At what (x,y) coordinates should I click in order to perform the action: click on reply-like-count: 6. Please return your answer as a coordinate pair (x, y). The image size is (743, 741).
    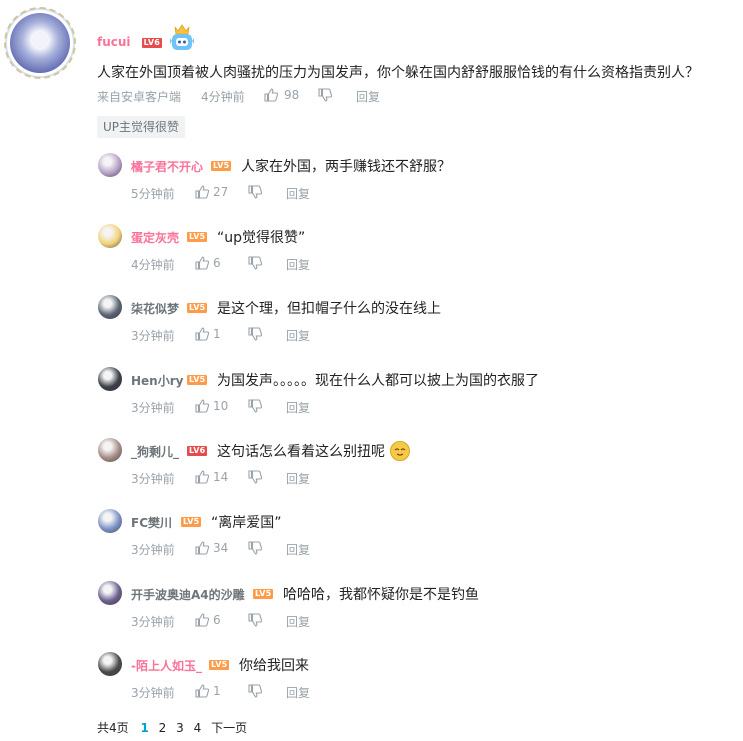
    Looking at the image, I should click on (217, 620).